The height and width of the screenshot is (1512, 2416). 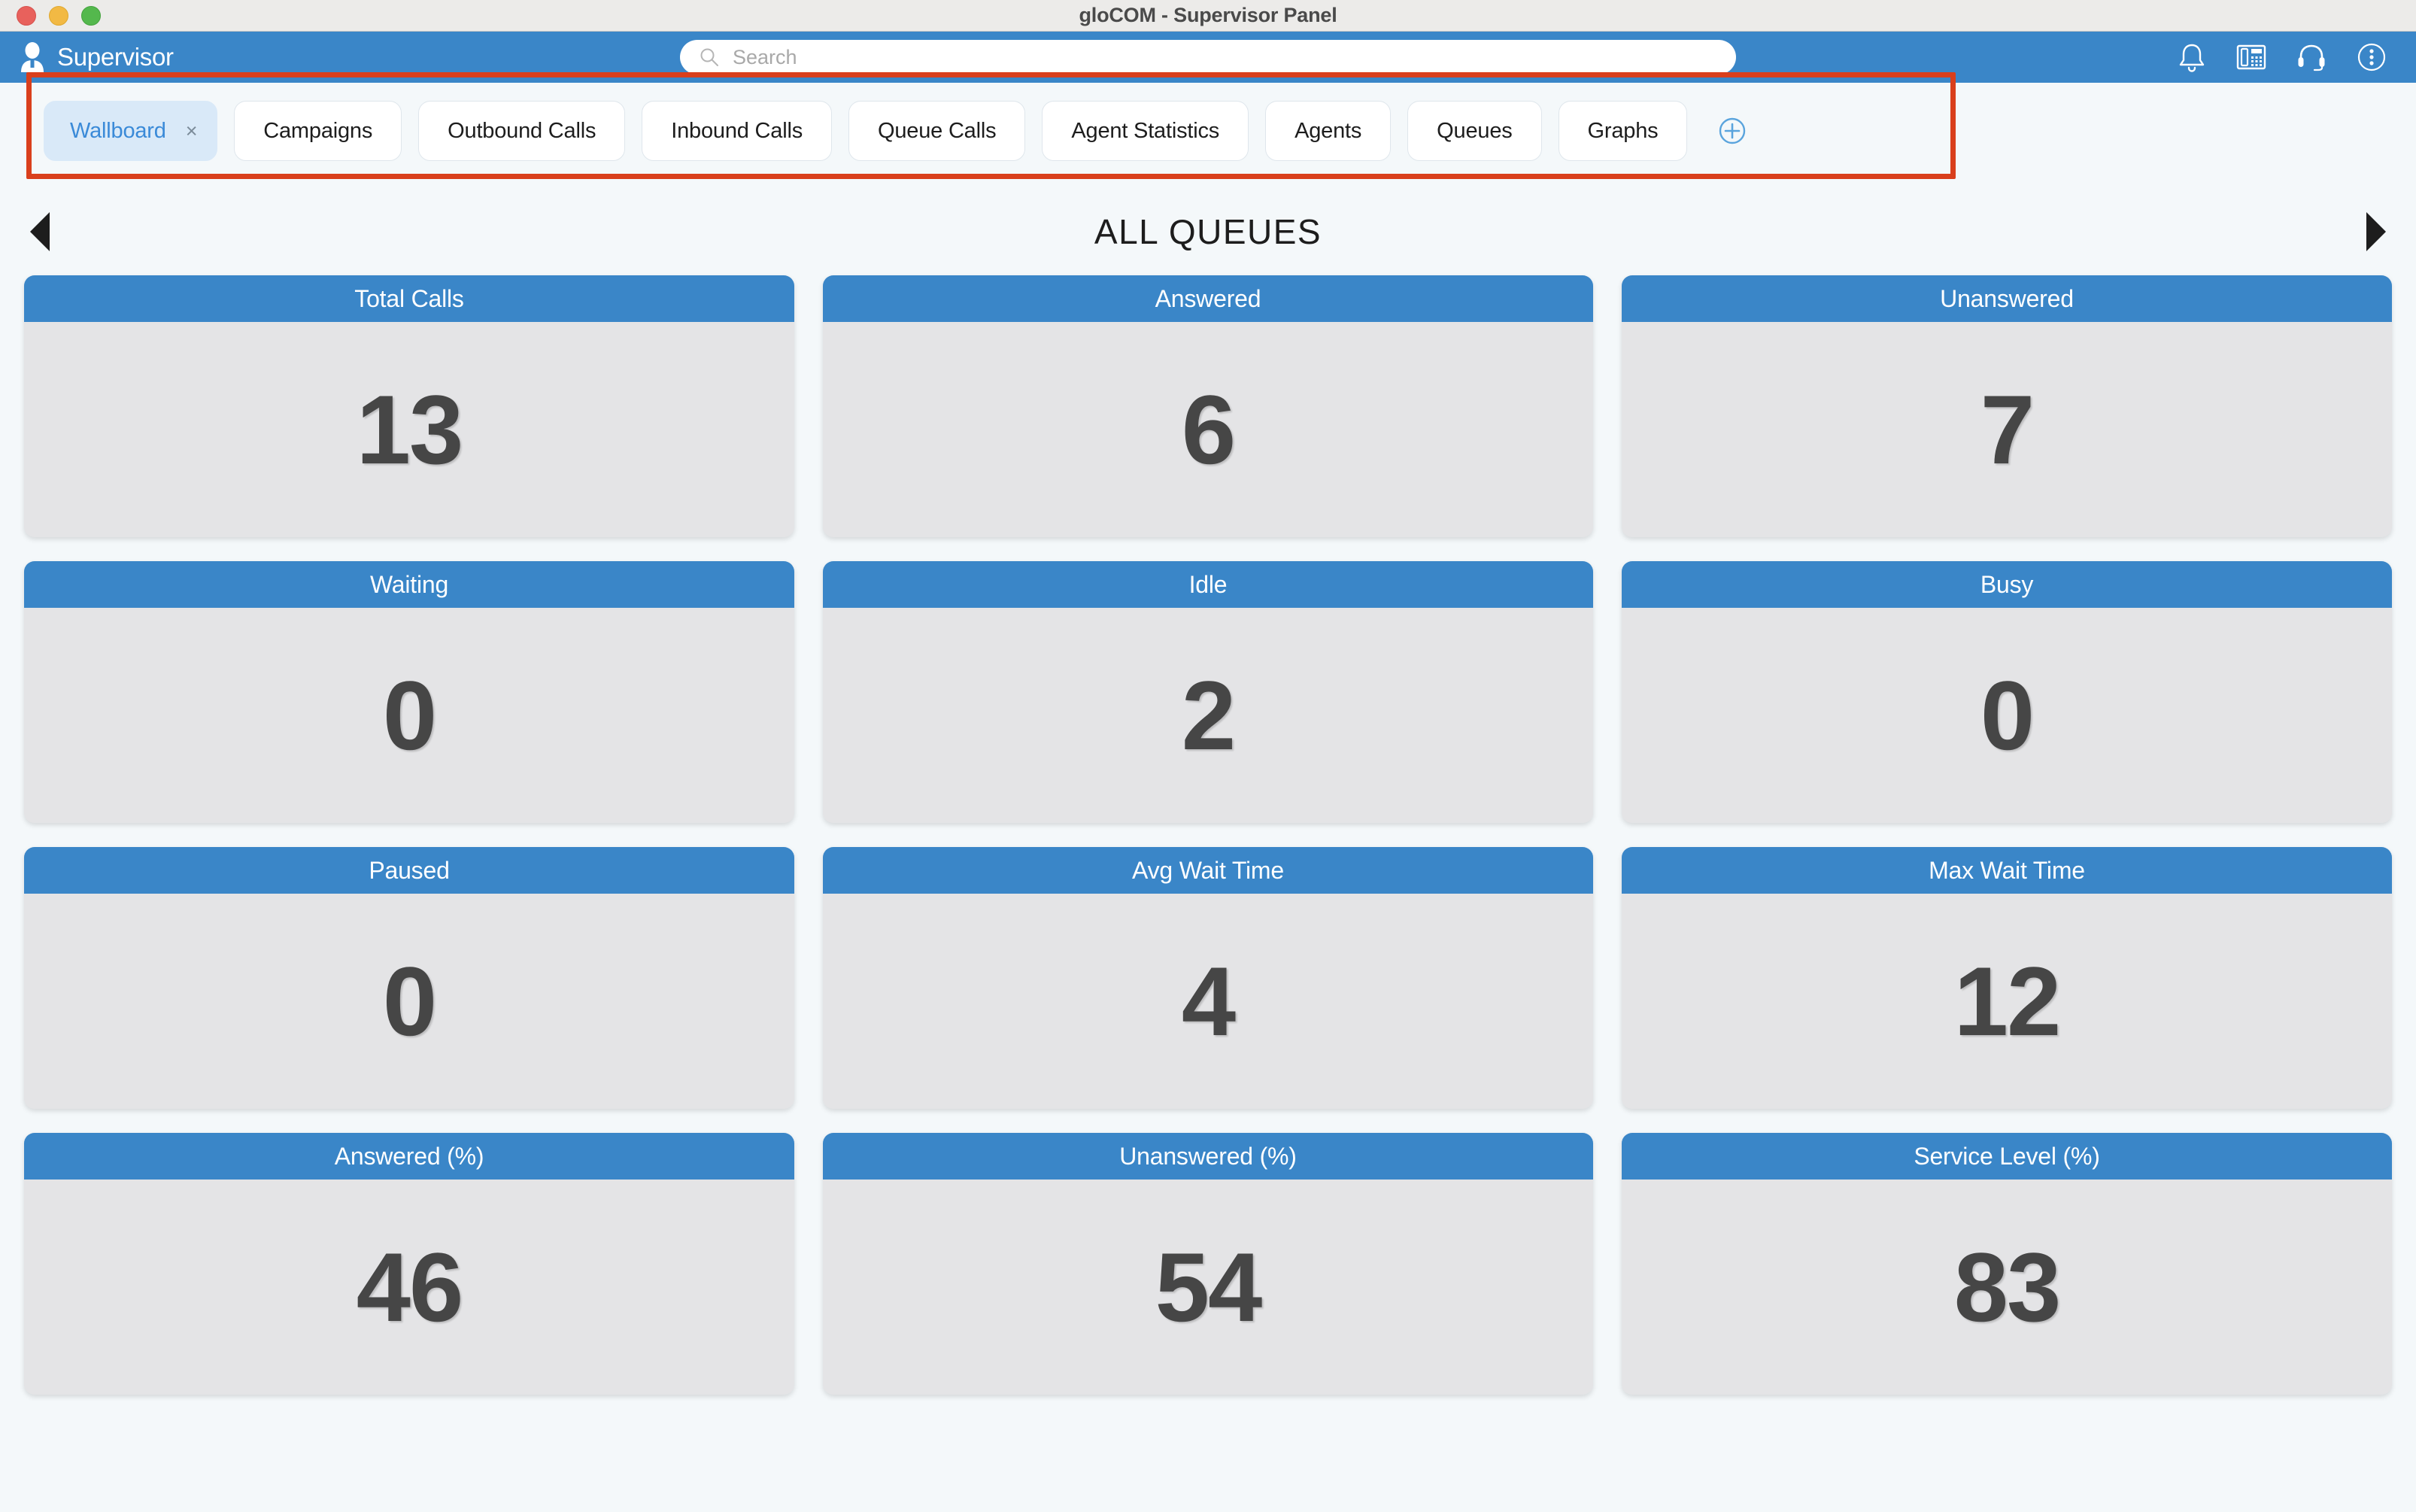 I want to click on stat-card-unanswered: Unanswered 7, so click(x=2007, y=406).